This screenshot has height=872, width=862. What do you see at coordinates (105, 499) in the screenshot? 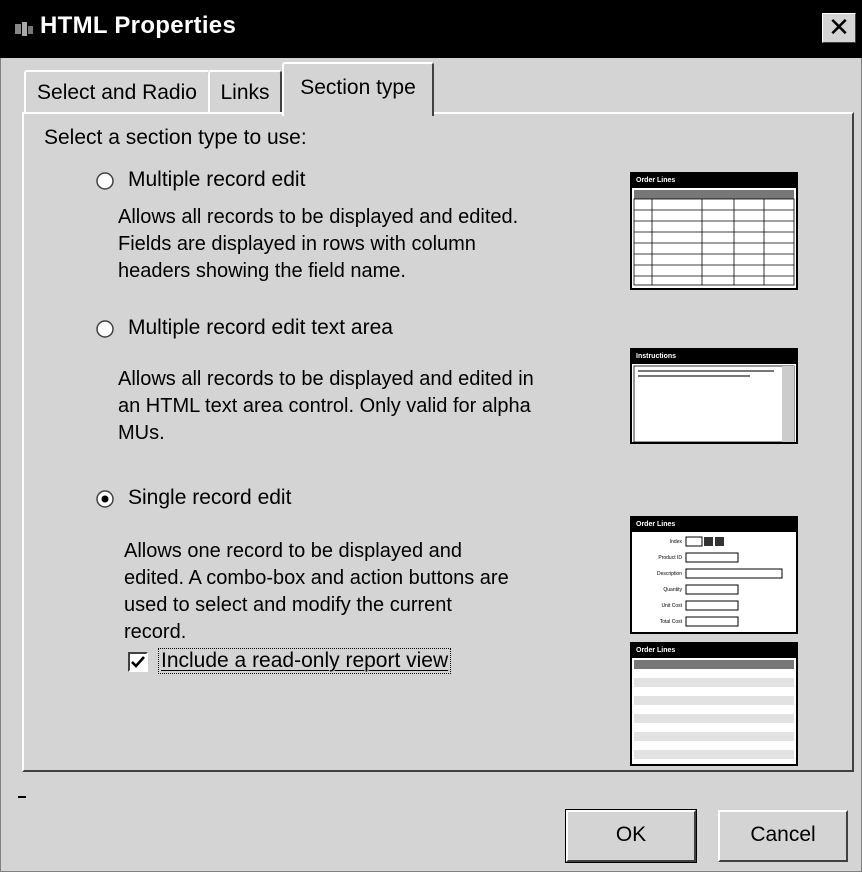
I see `radio-single-record-edit` at bounding box center [105, 499].